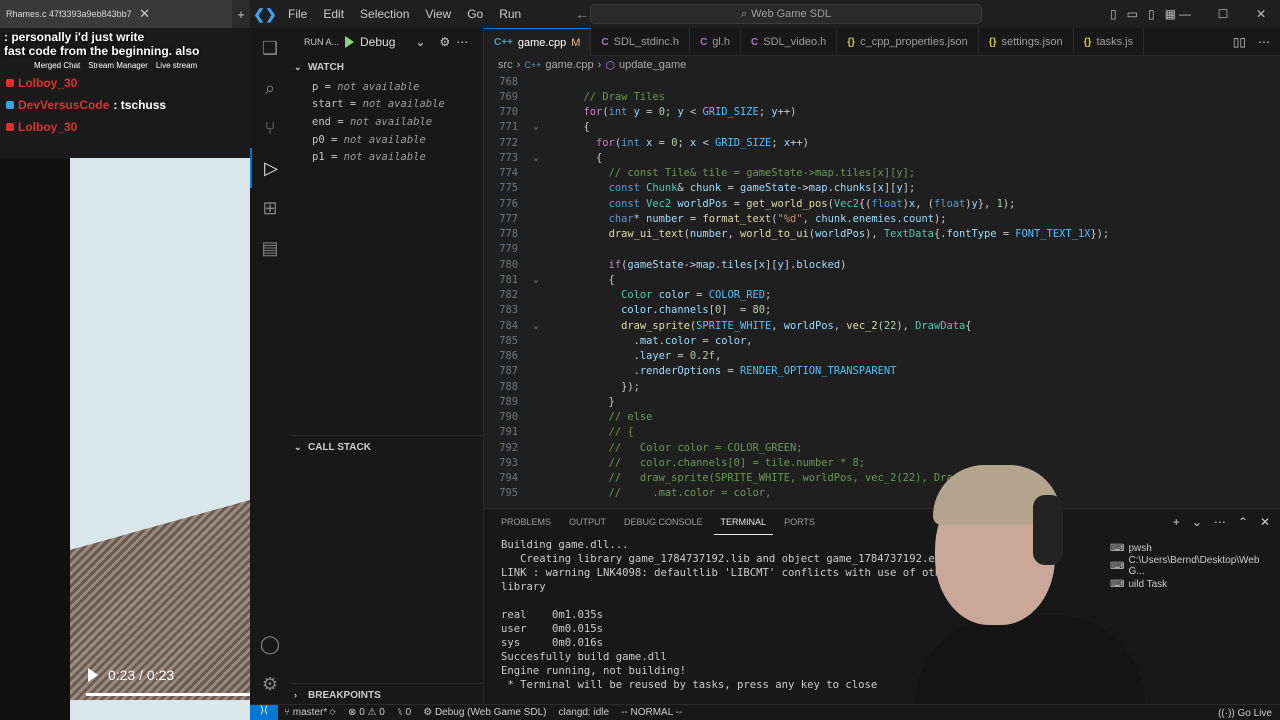 The image size is (1280, 720). I want to click on toggle-secondary-sidebar-icon: ▯, so click(1151, 14).